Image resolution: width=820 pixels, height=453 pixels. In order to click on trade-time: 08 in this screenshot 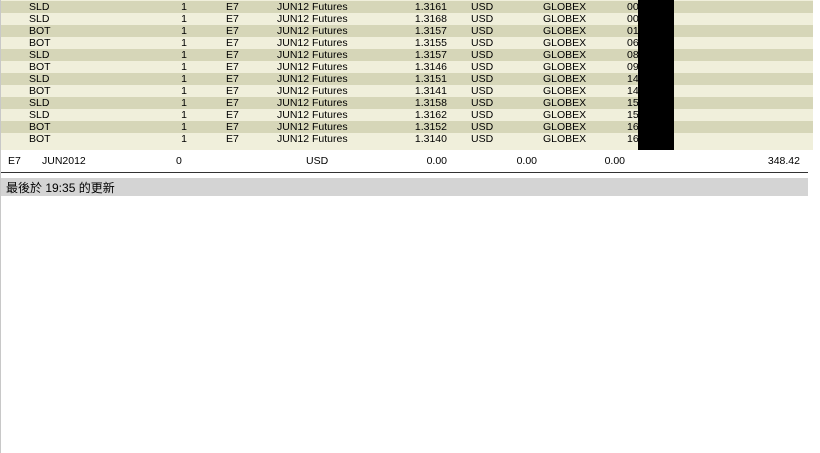, I will do `click(633, 55)`.